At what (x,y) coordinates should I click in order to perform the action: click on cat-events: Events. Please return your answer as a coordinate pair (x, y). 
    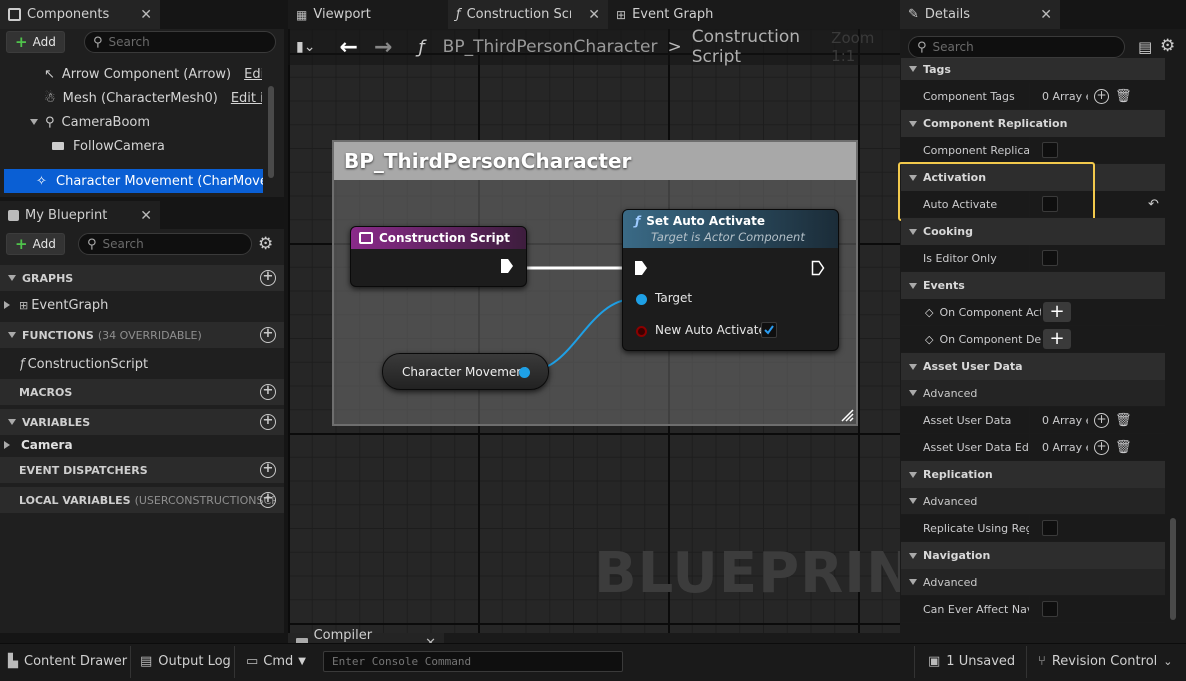
    Looking at the image, I should click on (1033, 285).